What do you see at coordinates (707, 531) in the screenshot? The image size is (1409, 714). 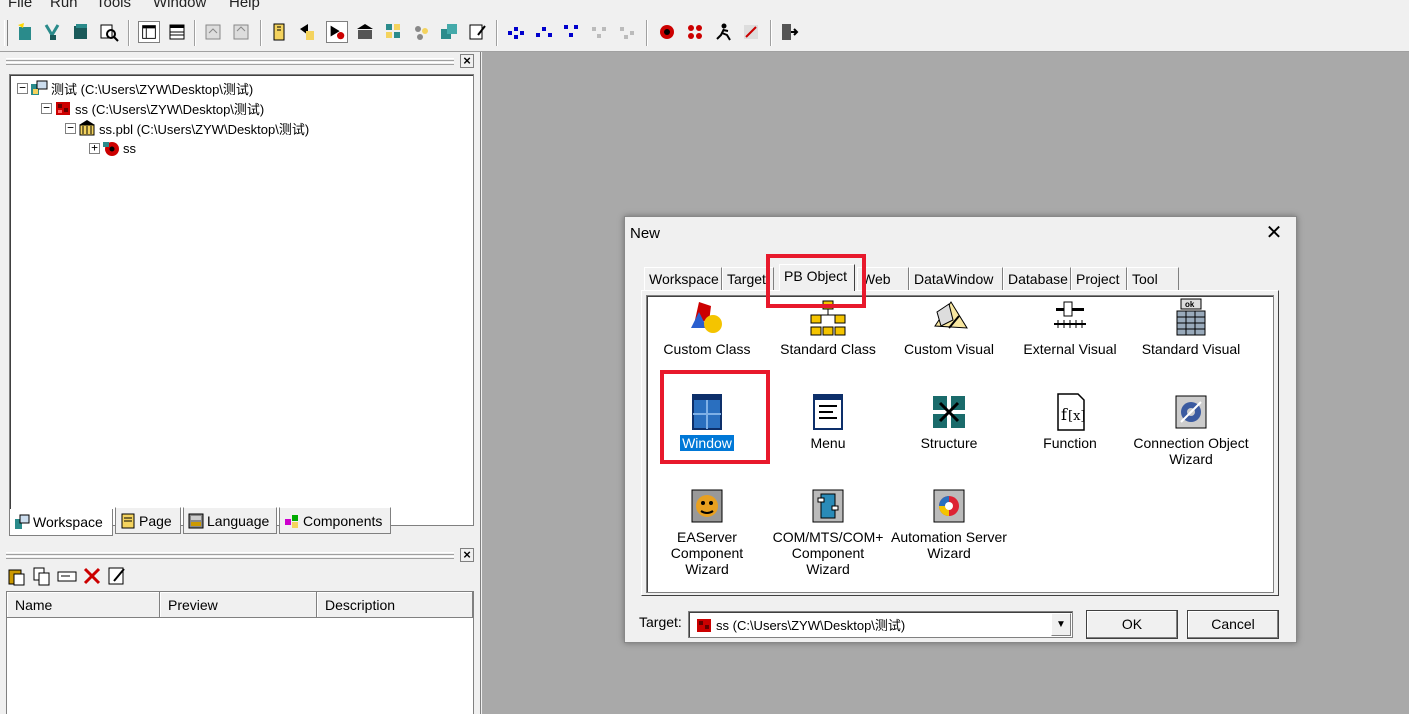 I see `item-easerver-component-wizard: EAServer Component Wizard` at bounding box center [707, 531].